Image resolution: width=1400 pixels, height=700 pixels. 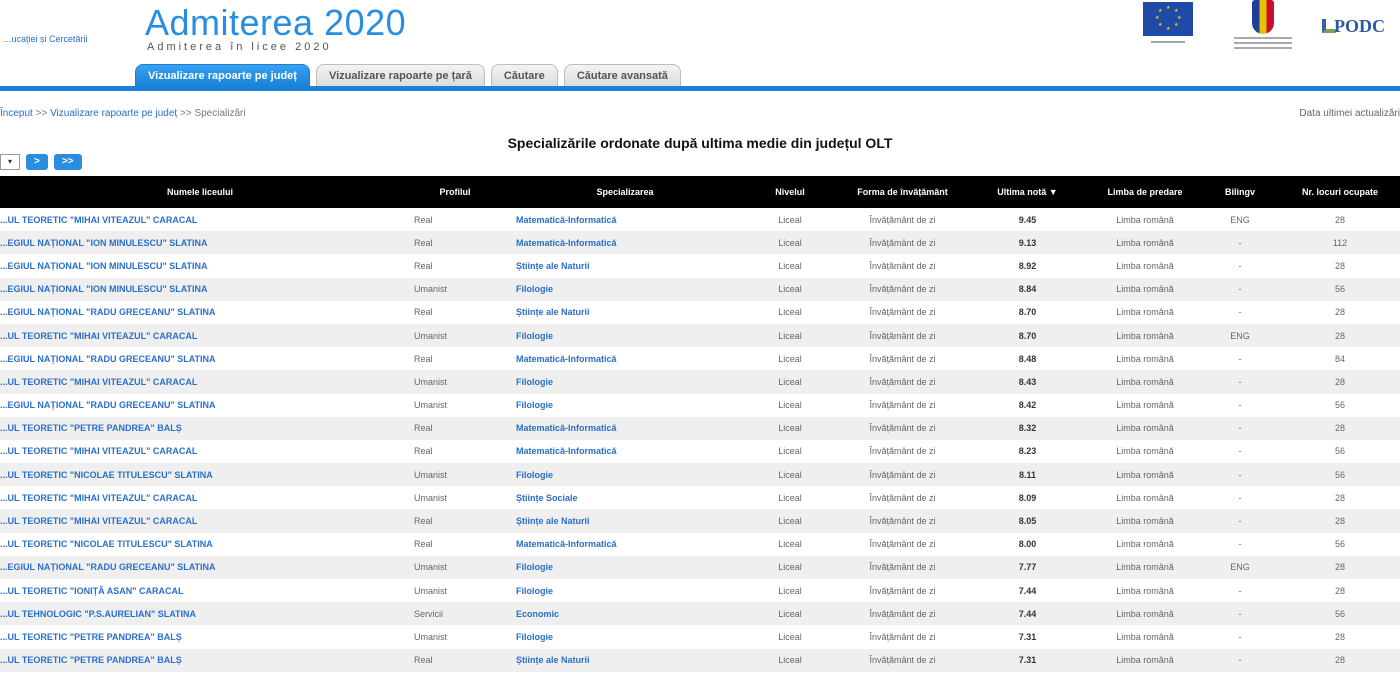 I want to click on last-update-note: Data ultimei actualizări, so click(x=1349, y=113).